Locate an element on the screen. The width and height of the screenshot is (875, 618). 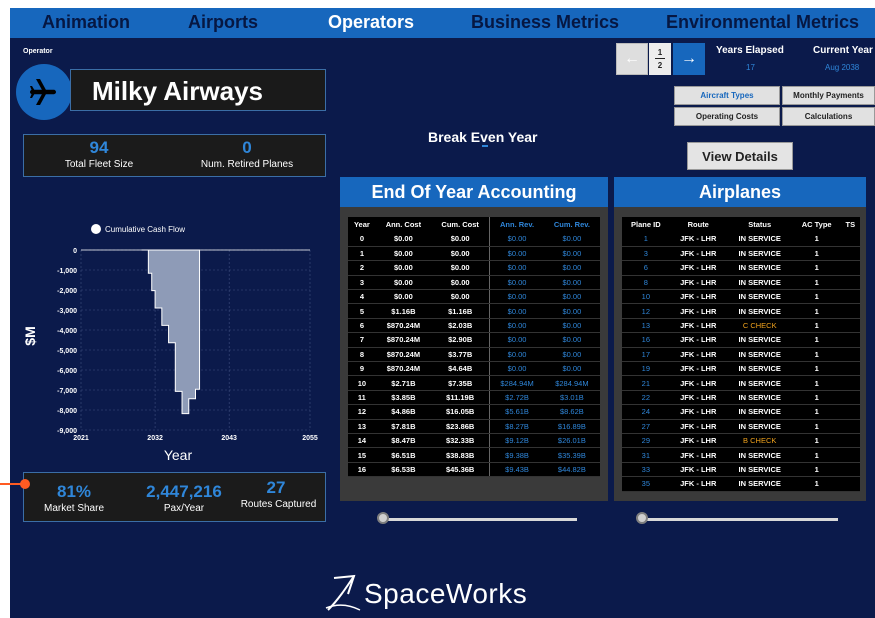
airplanes-title: Airplanes is located at coordinates (740, 192).